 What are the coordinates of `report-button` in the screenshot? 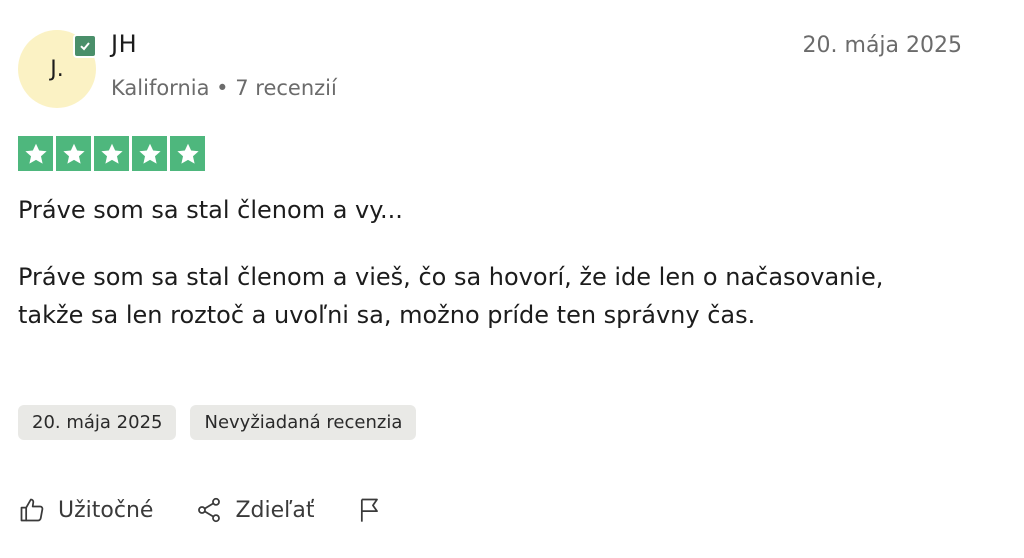 It's located at (370, 510).